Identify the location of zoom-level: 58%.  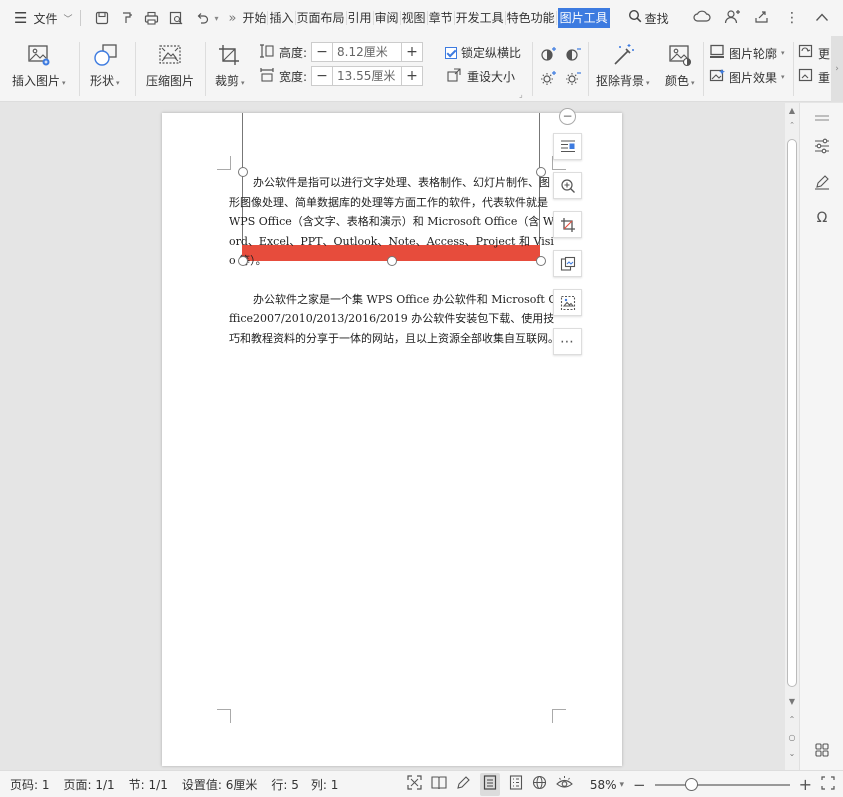
(603, 785).